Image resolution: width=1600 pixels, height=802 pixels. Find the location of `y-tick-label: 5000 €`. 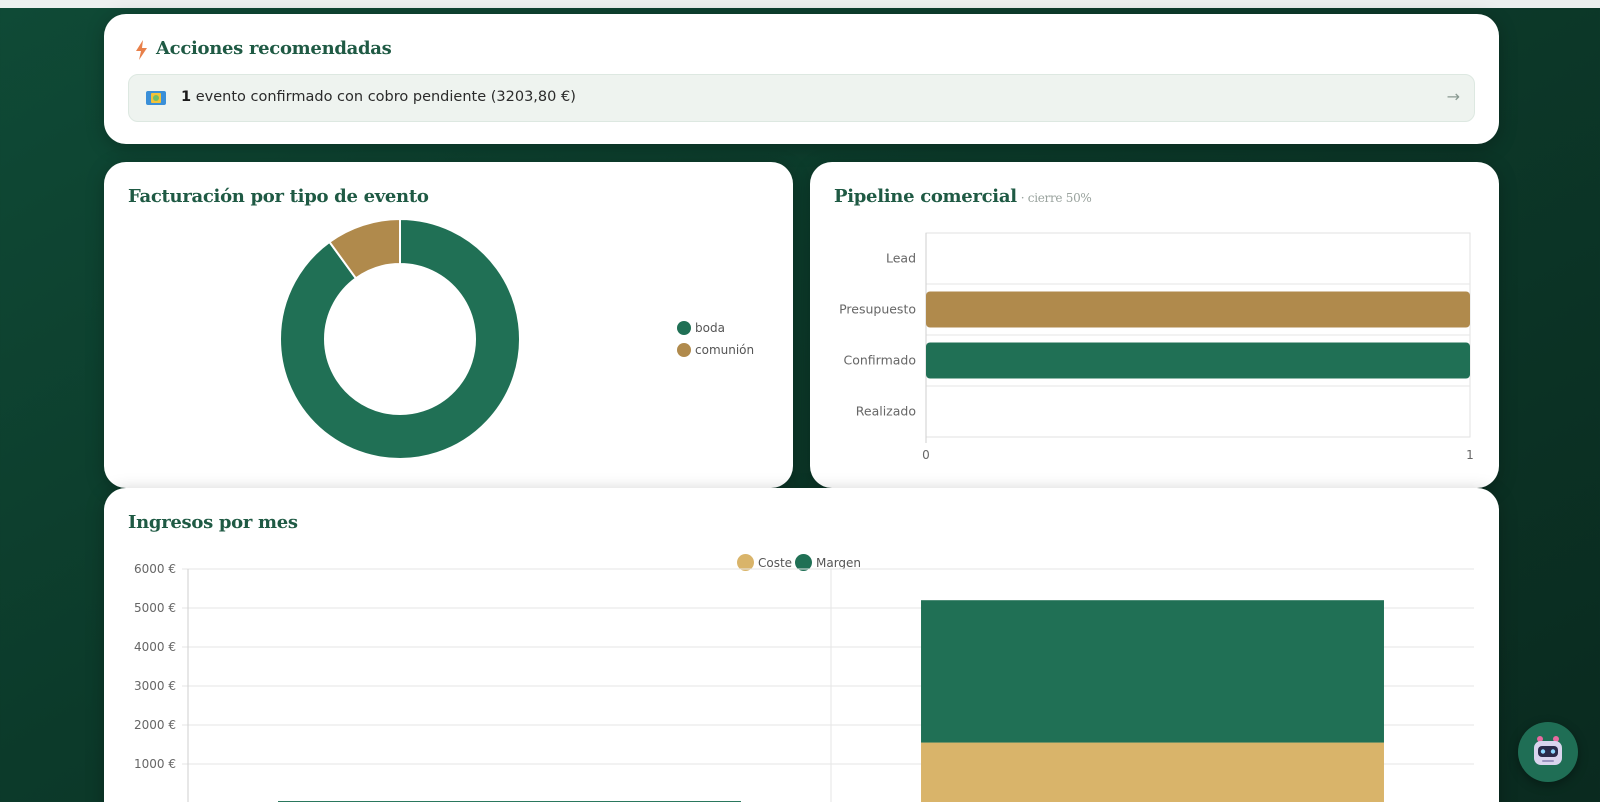

y-tick-label: 5000 € is located at coordinates (155, 608).